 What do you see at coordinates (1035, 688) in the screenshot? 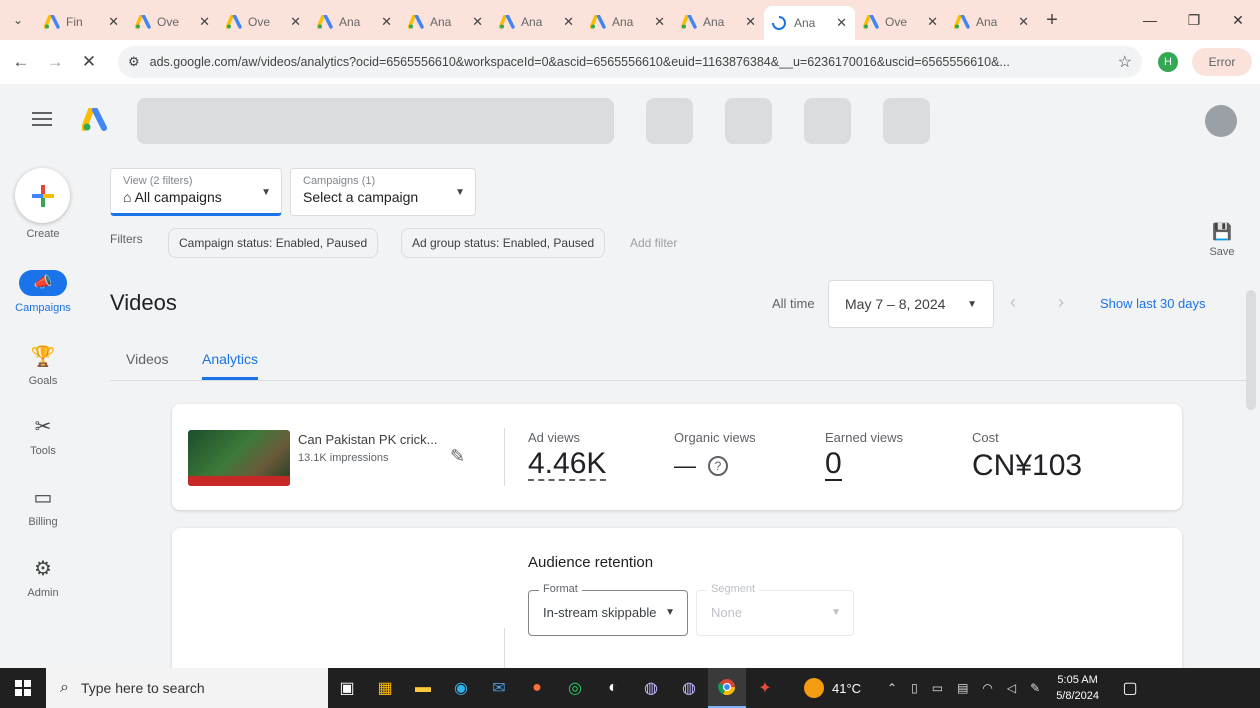
I see `pen-icon: ✎` at bounding box center [1035, 688].